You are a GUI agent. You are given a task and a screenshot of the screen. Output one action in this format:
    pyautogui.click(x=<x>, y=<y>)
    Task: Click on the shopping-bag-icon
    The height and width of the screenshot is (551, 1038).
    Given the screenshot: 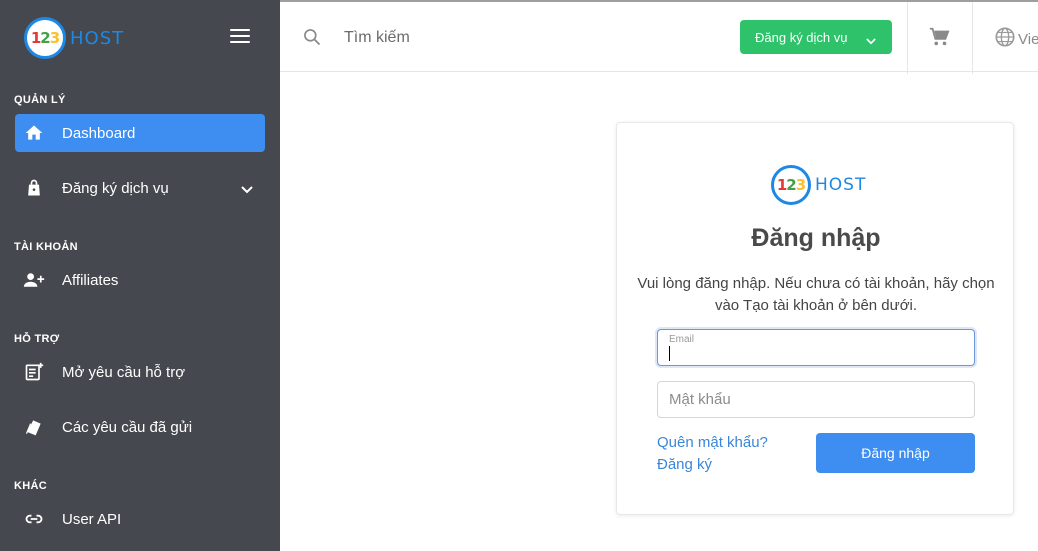 What is the action you would take?
    pyautogui.click(x=34, y=188)
    